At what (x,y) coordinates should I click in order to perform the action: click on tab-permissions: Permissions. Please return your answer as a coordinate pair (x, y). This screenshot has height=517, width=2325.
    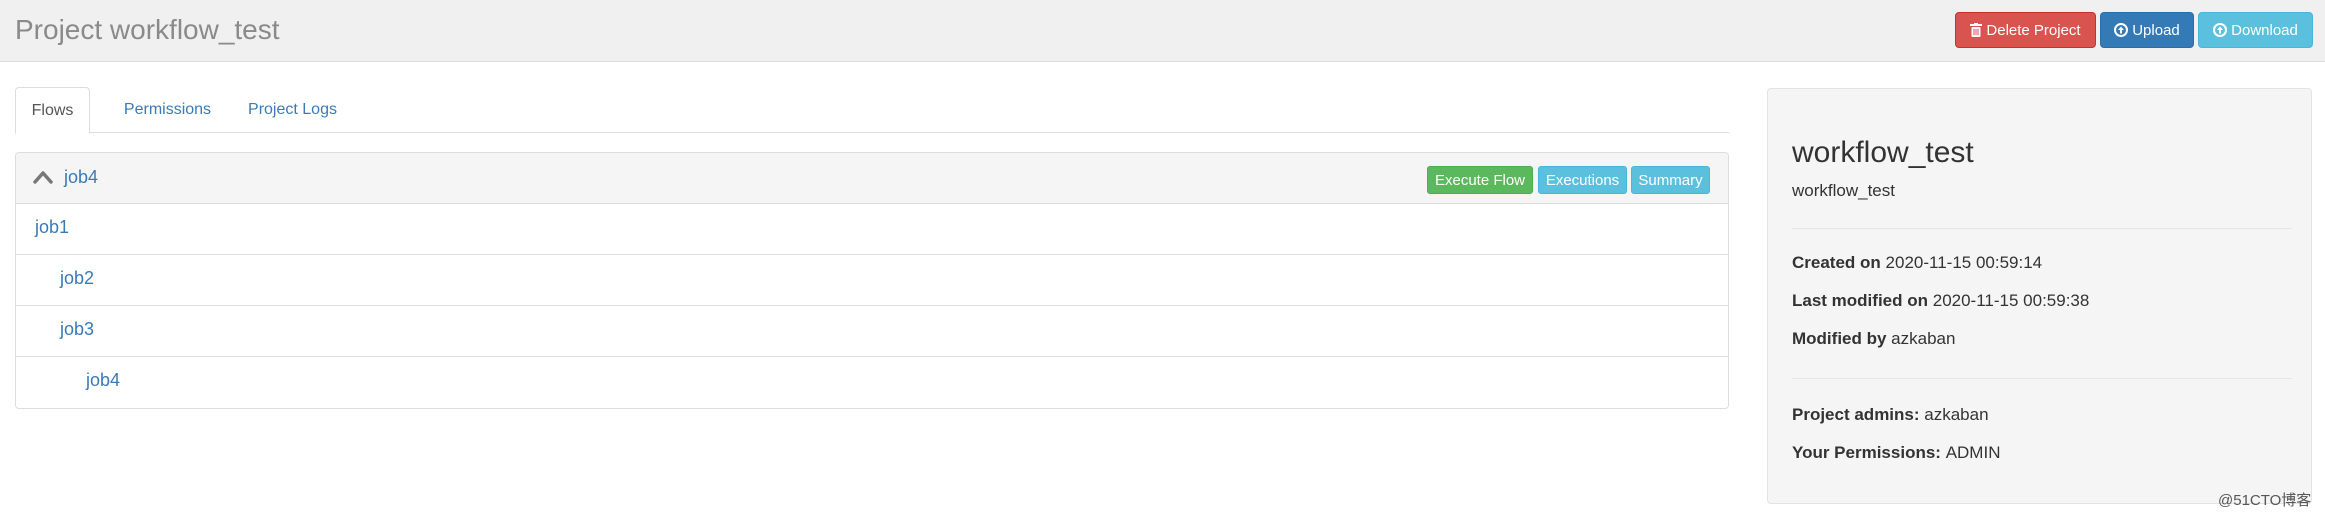
    Looking at the image, I should click on (167, 110).